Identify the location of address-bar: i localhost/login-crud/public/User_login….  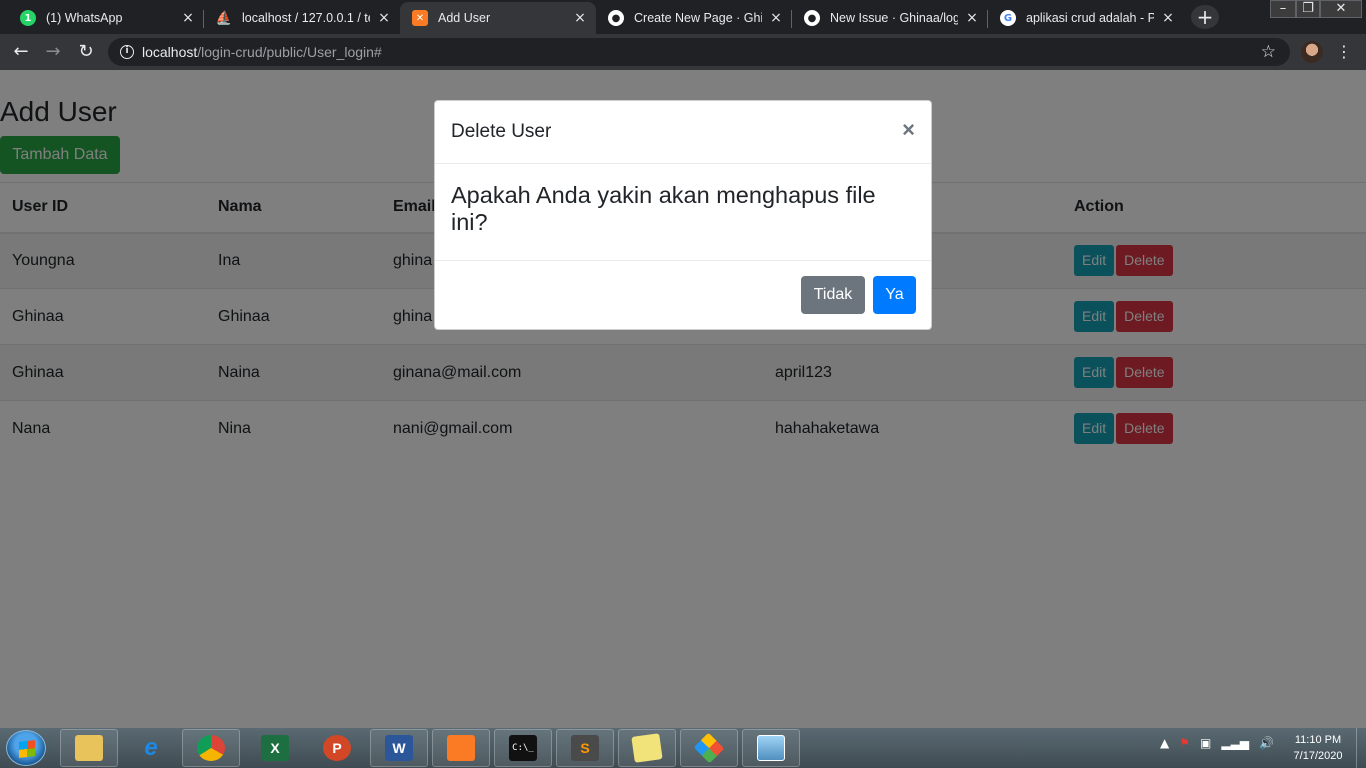
(699, 52).